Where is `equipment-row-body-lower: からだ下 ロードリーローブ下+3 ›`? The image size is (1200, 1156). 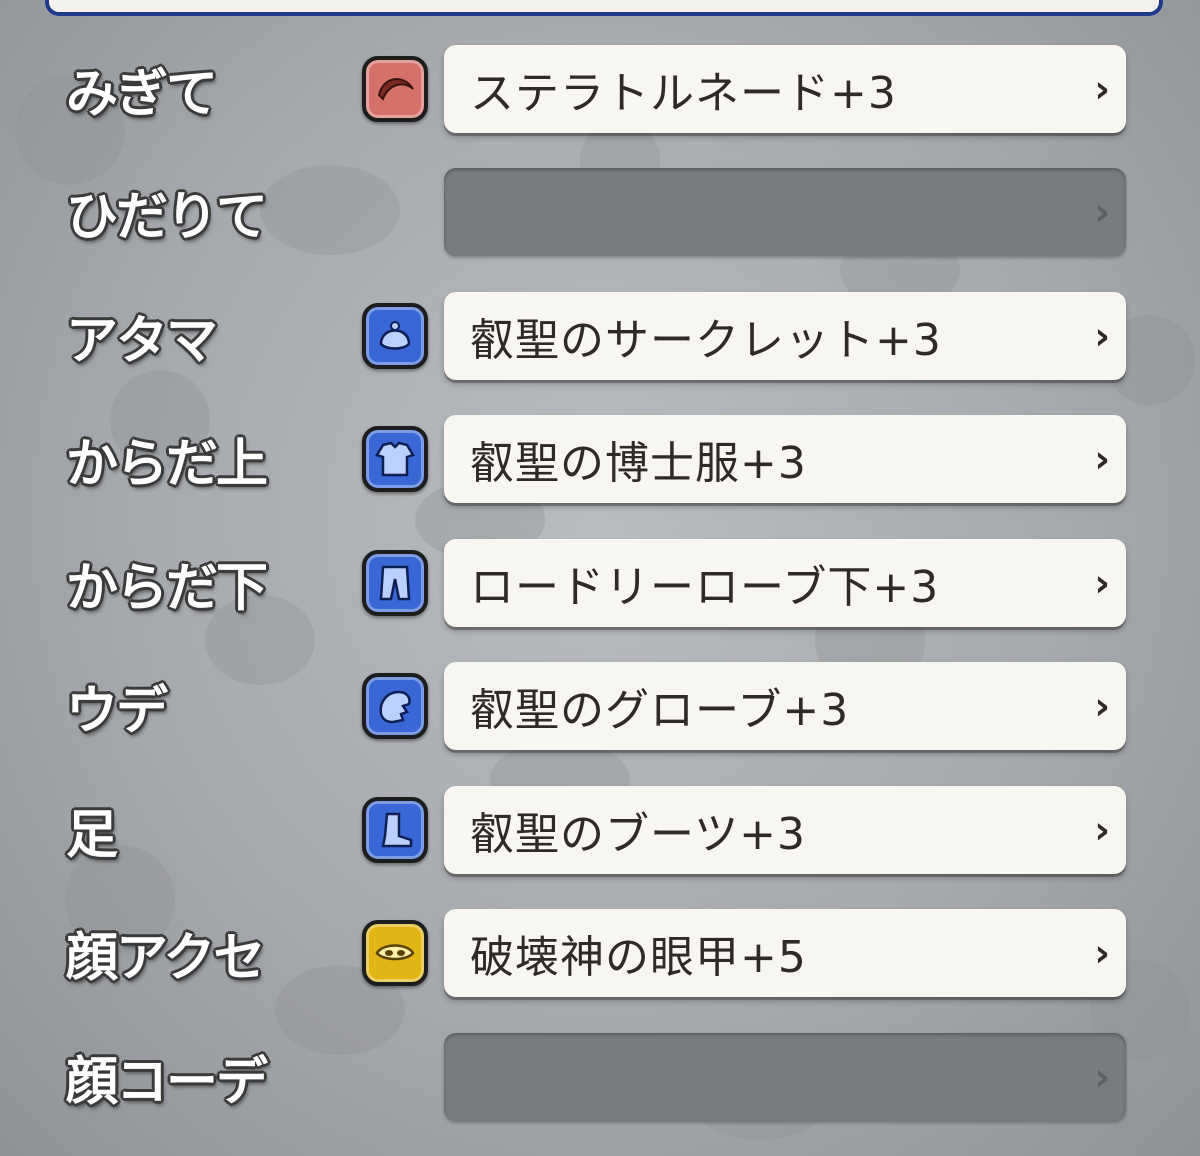 equipment-row-body-lower: からだ下 ロードリーローブ下+3 › is located at coordinates (600, 583).